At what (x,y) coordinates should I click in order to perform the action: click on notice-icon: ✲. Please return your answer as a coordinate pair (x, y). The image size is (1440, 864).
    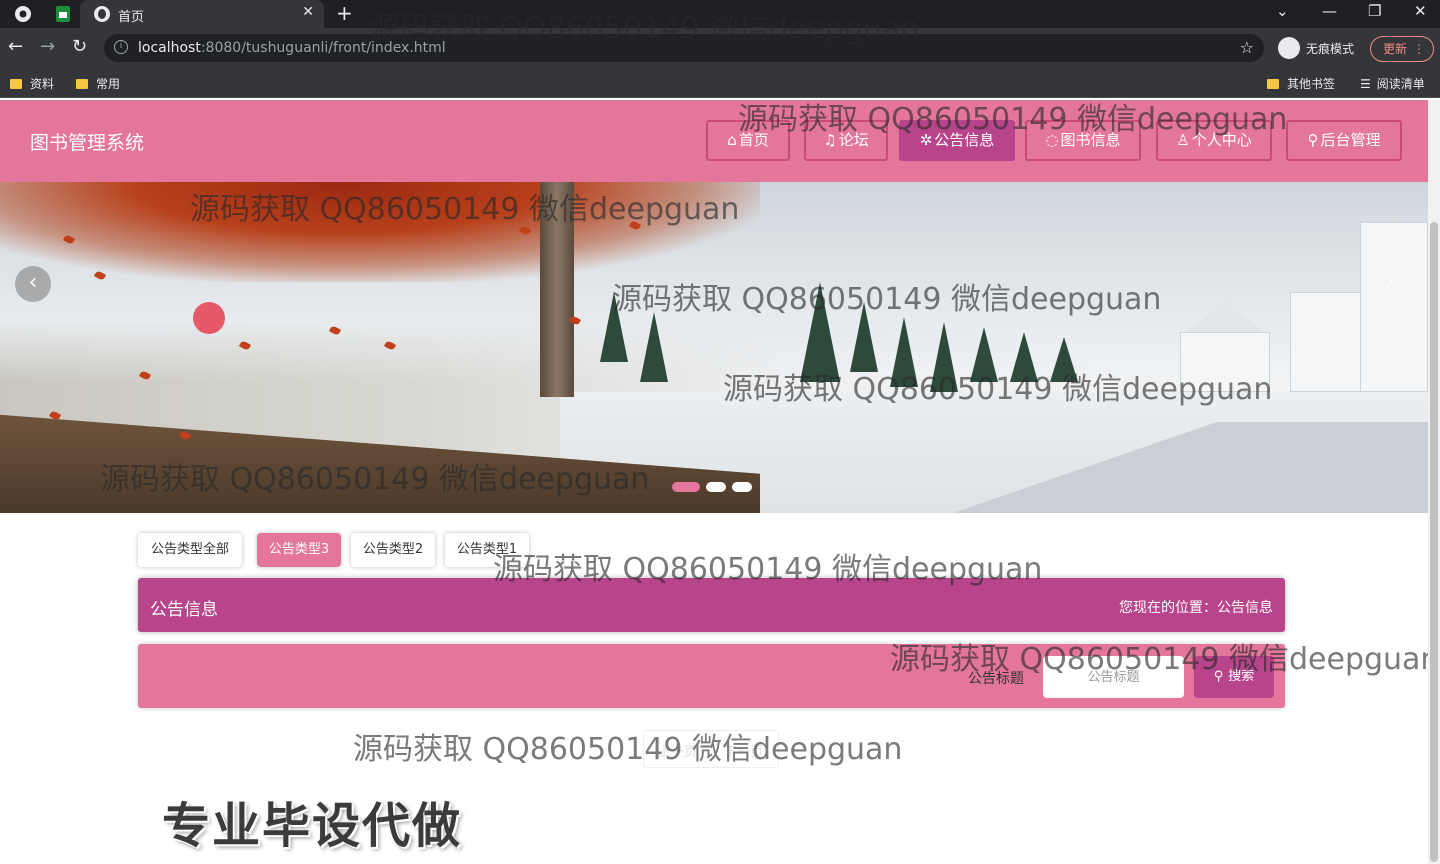
    Looking at the image, I should click on (926, 140).